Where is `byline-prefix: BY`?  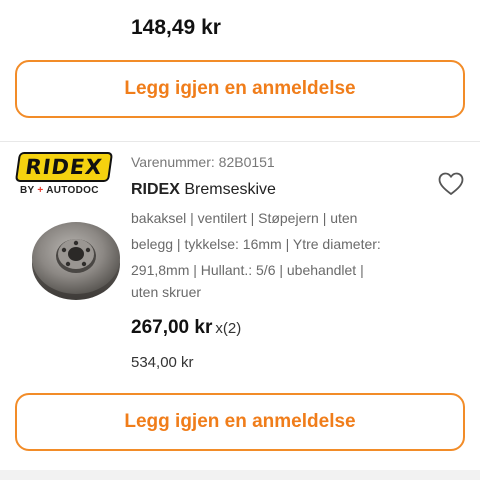 byline-prefix: BY is located at coordinates (27, 190).